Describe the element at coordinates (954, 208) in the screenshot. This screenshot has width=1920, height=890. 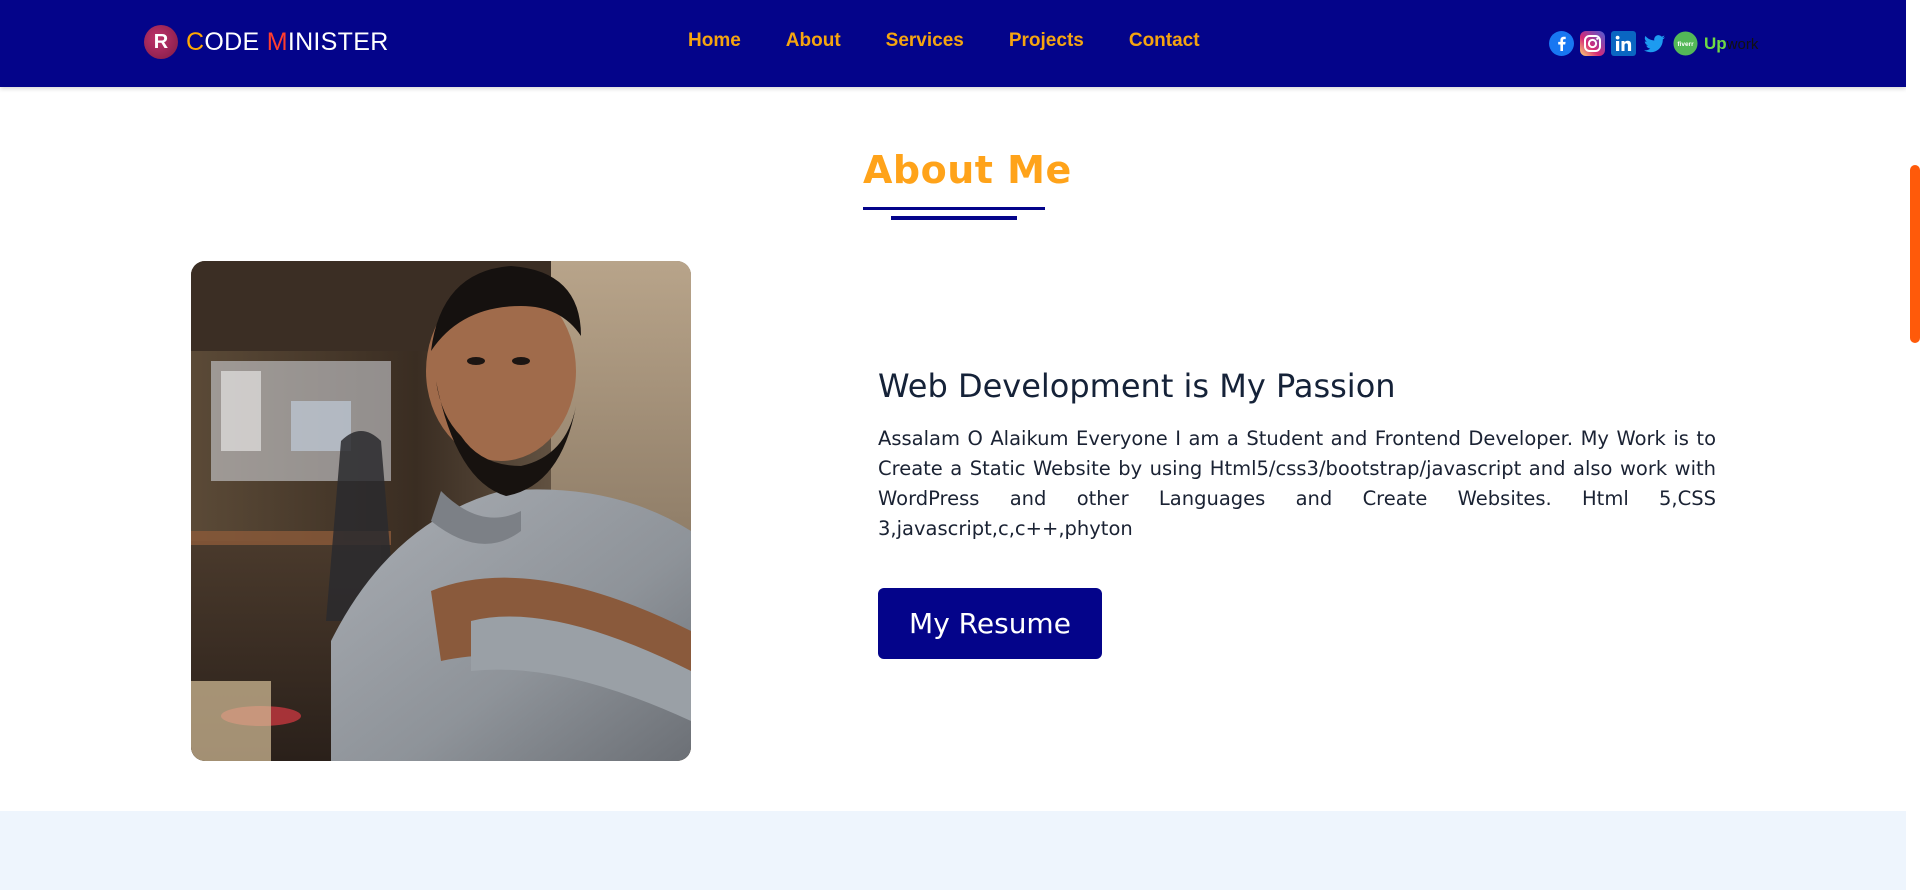
I see `title-underline` at that location.